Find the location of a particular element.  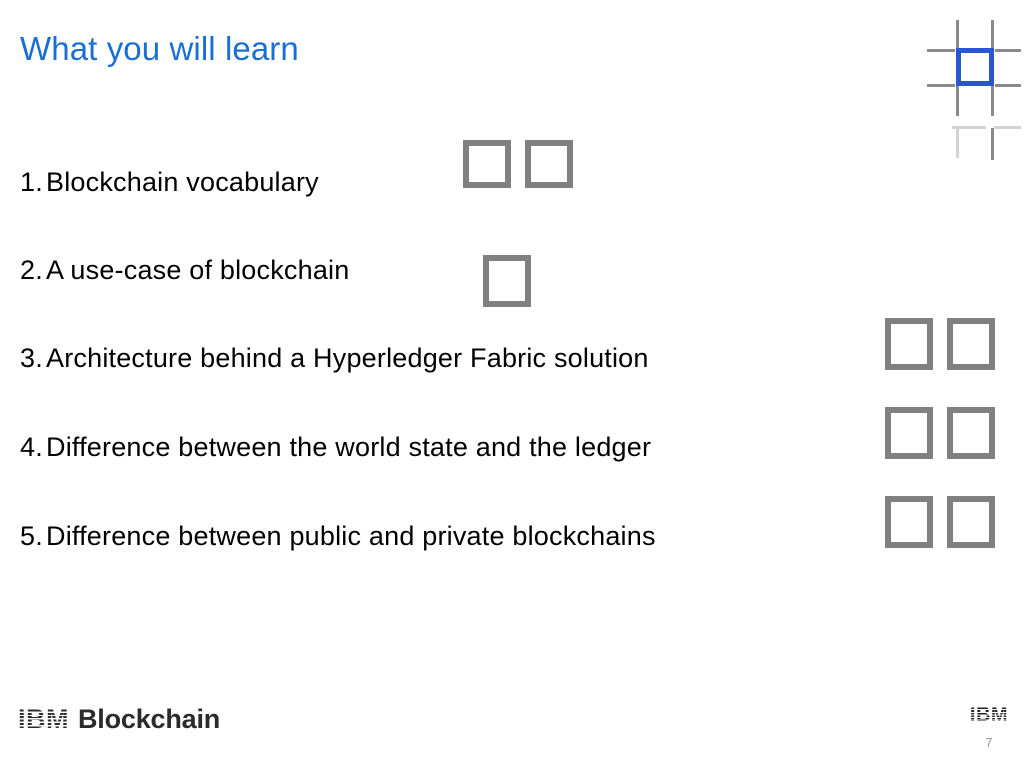

list-item-text-1: 1. Blockchain vocabulary is located at coordinates (169, 182).